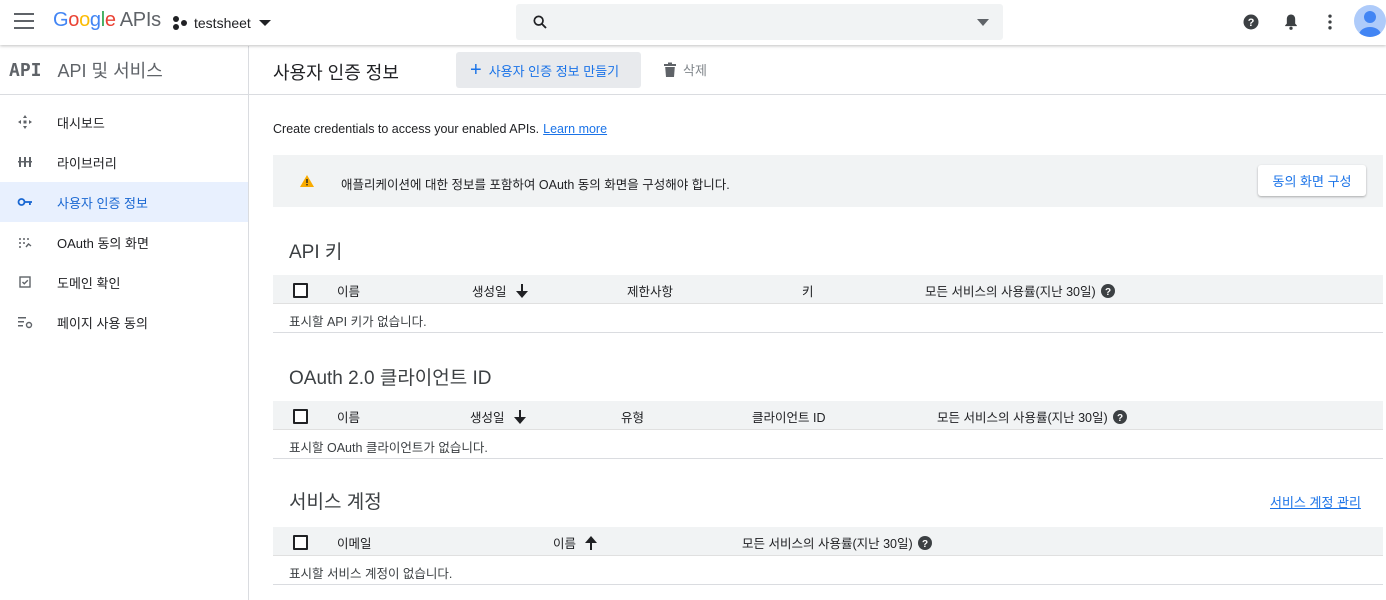 The image size is (1386, 600). Describe the element at coordinates (828, 444) in the screenshot. I see `oauth-empty-row: 표시할 OAuth 클라이언트가 없습니다.` at that location.